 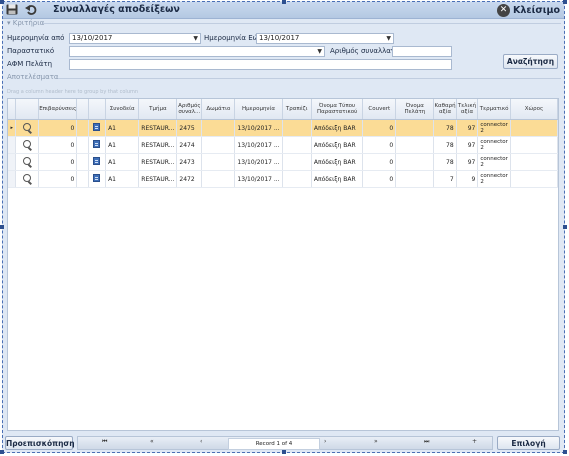 What do you see at coordinates (528, 443) in the screenshot?
I see `select-button: Επιλογή` at bounding box center [528, 443].